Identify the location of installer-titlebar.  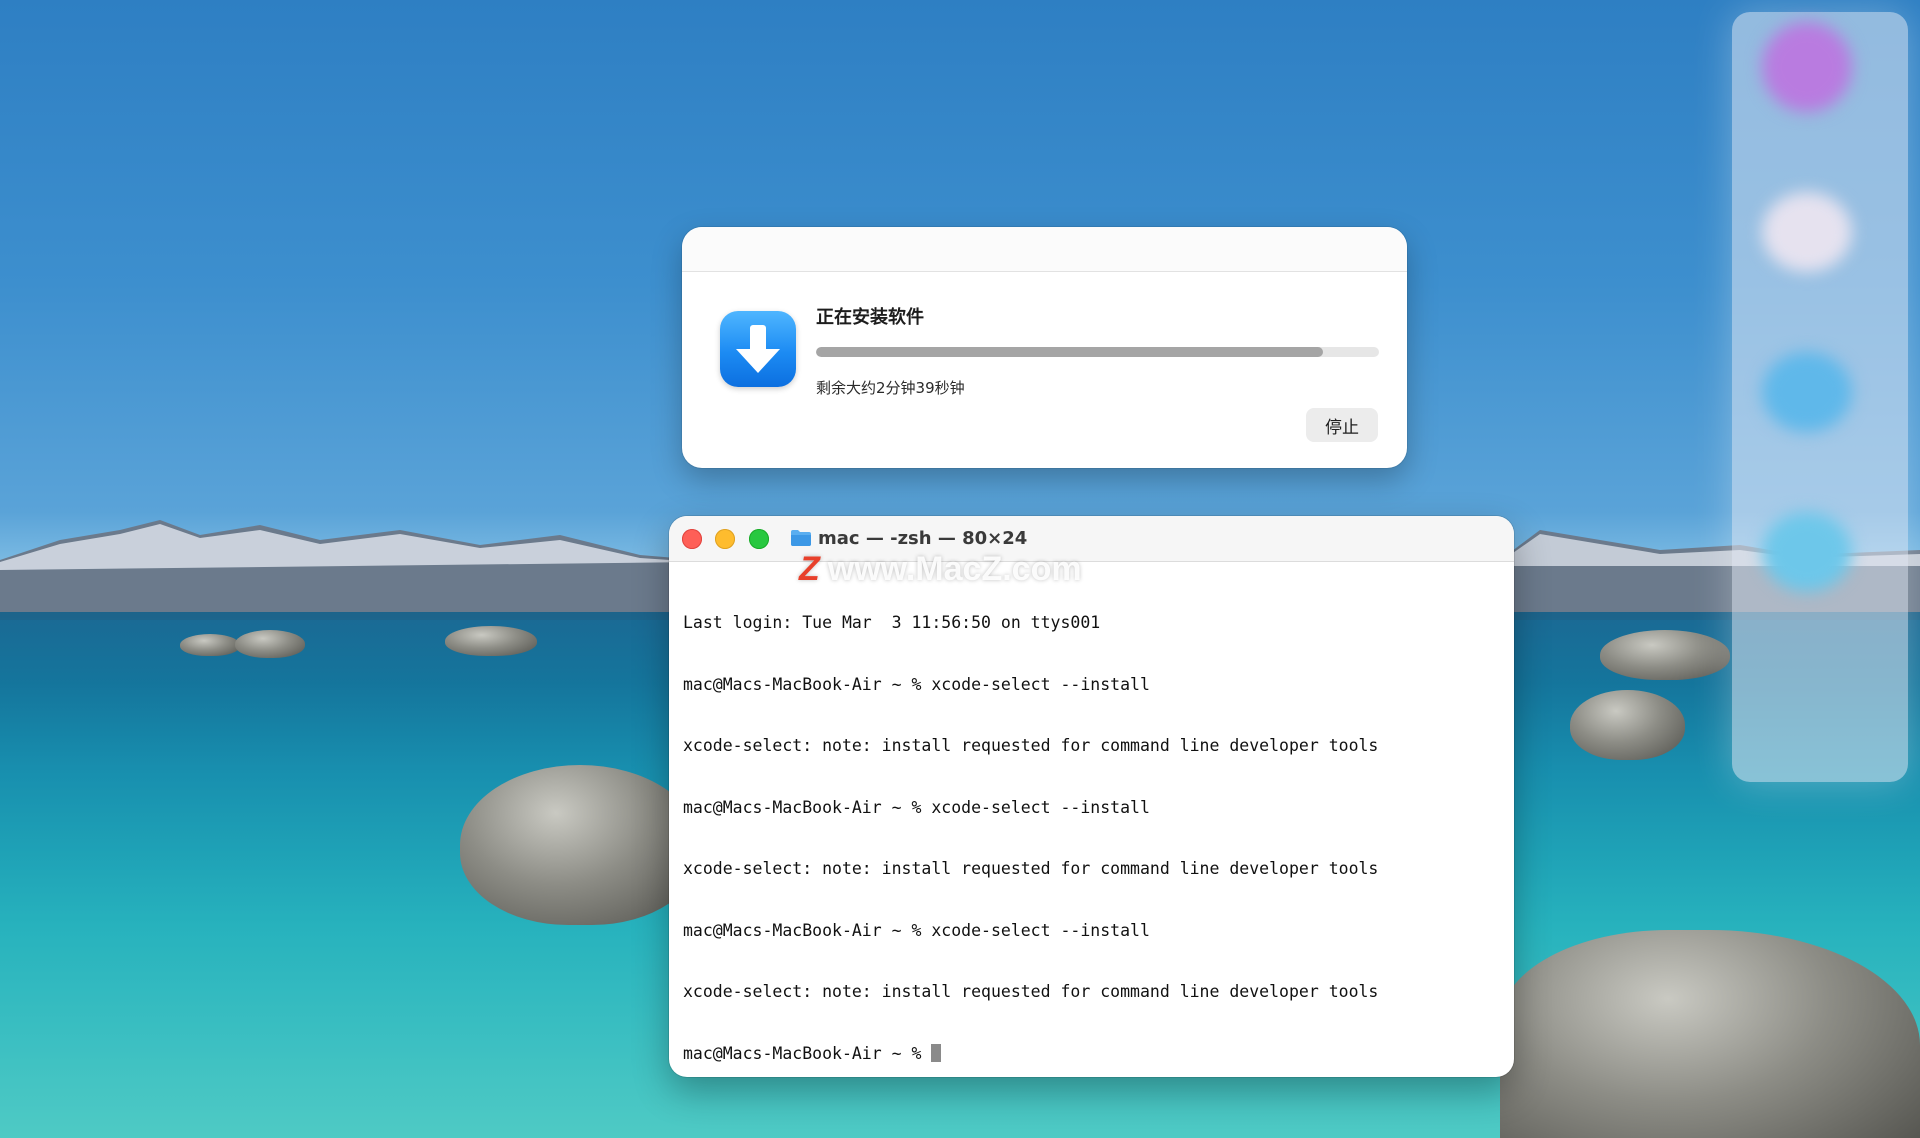
(1044, 249).